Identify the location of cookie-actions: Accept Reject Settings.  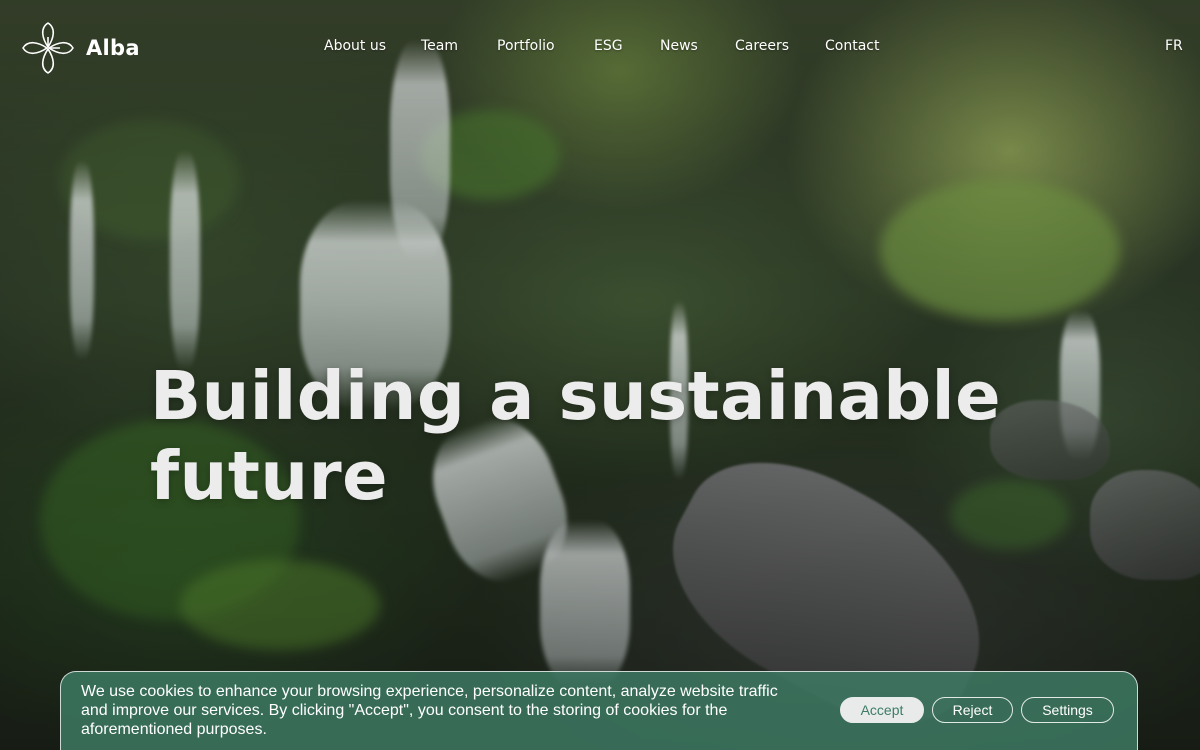
(977, 710).